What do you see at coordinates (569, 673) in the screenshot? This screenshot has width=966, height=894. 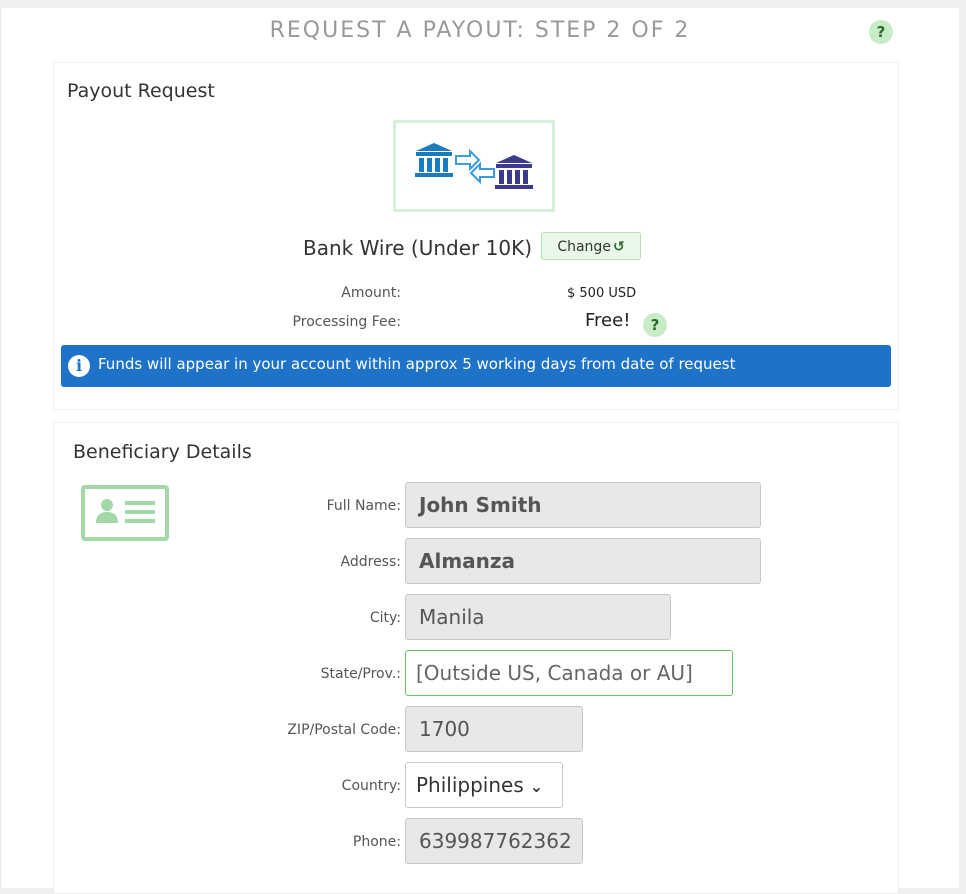 I see `state-field: [Outside US, Canada or AU]` at bounding box center [569, 673].